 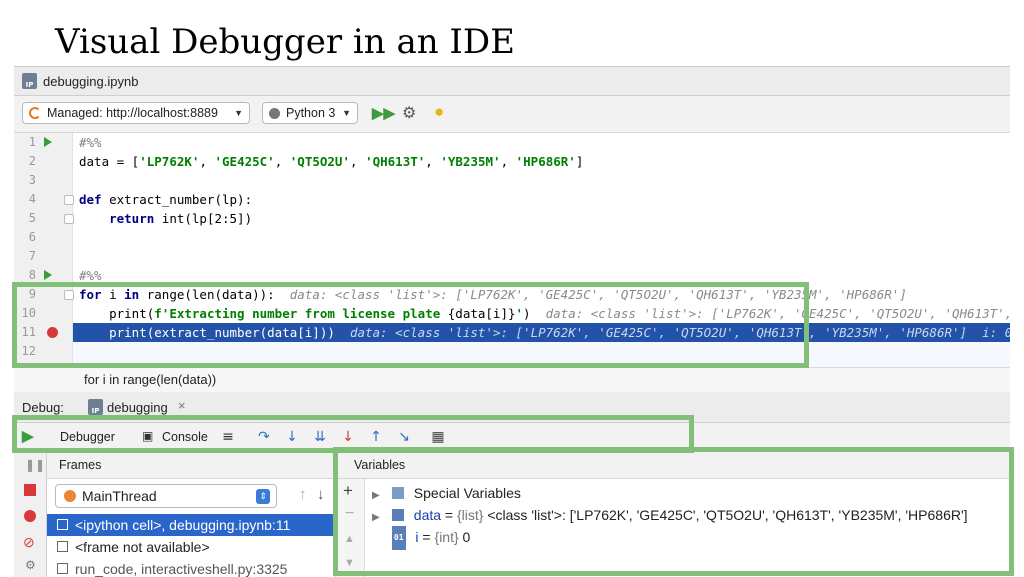 I want to click on line-number: 1, so click(x=32, y=142).